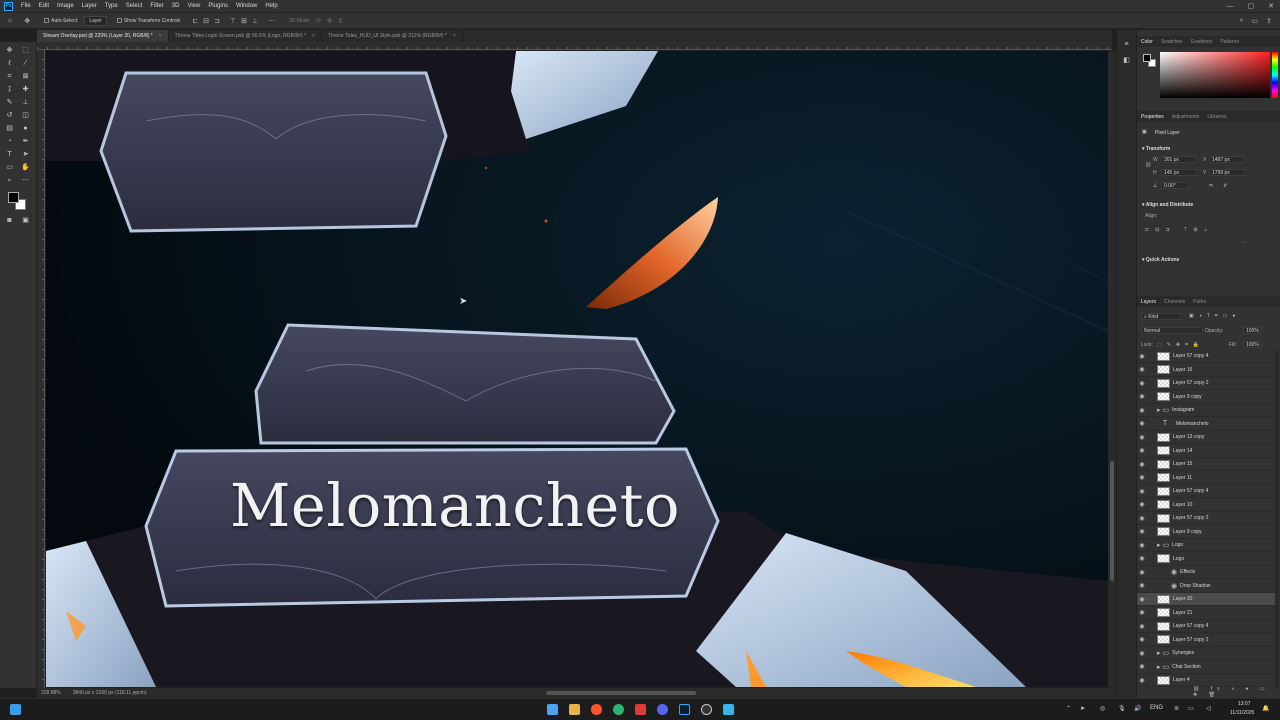 The image size is (1280, 720). What do you see at coordinates (1215, 75) in the screenshot?
I see `color-picker-field` at bounding box center [1215, 75].